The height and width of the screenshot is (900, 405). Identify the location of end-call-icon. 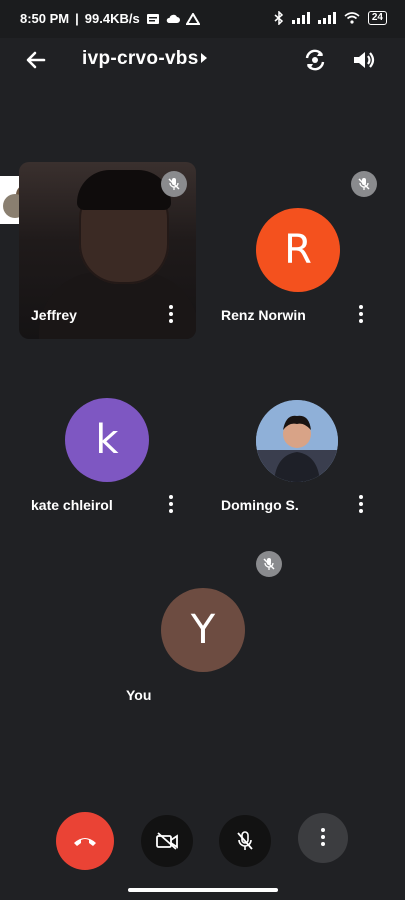
(85, 842).